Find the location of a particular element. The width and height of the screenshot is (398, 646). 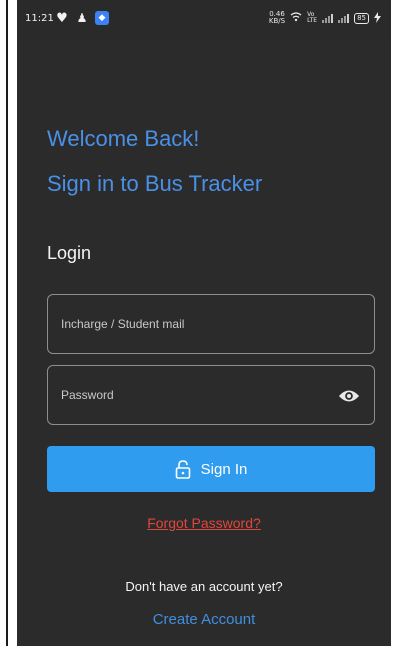

forgot-password-link: Forgot Password? is located at coordinates (204, 523).